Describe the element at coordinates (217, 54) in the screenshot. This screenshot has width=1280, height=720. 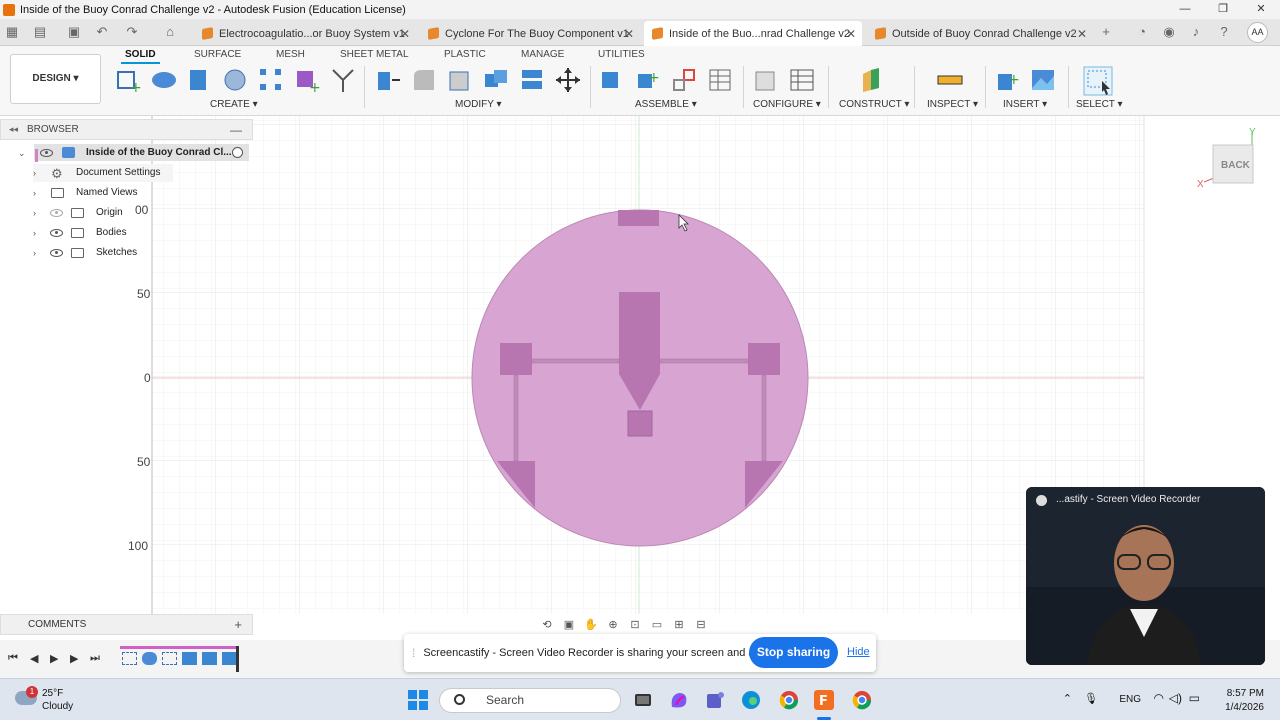
I see `tab-surface: SURFACE` at that location.